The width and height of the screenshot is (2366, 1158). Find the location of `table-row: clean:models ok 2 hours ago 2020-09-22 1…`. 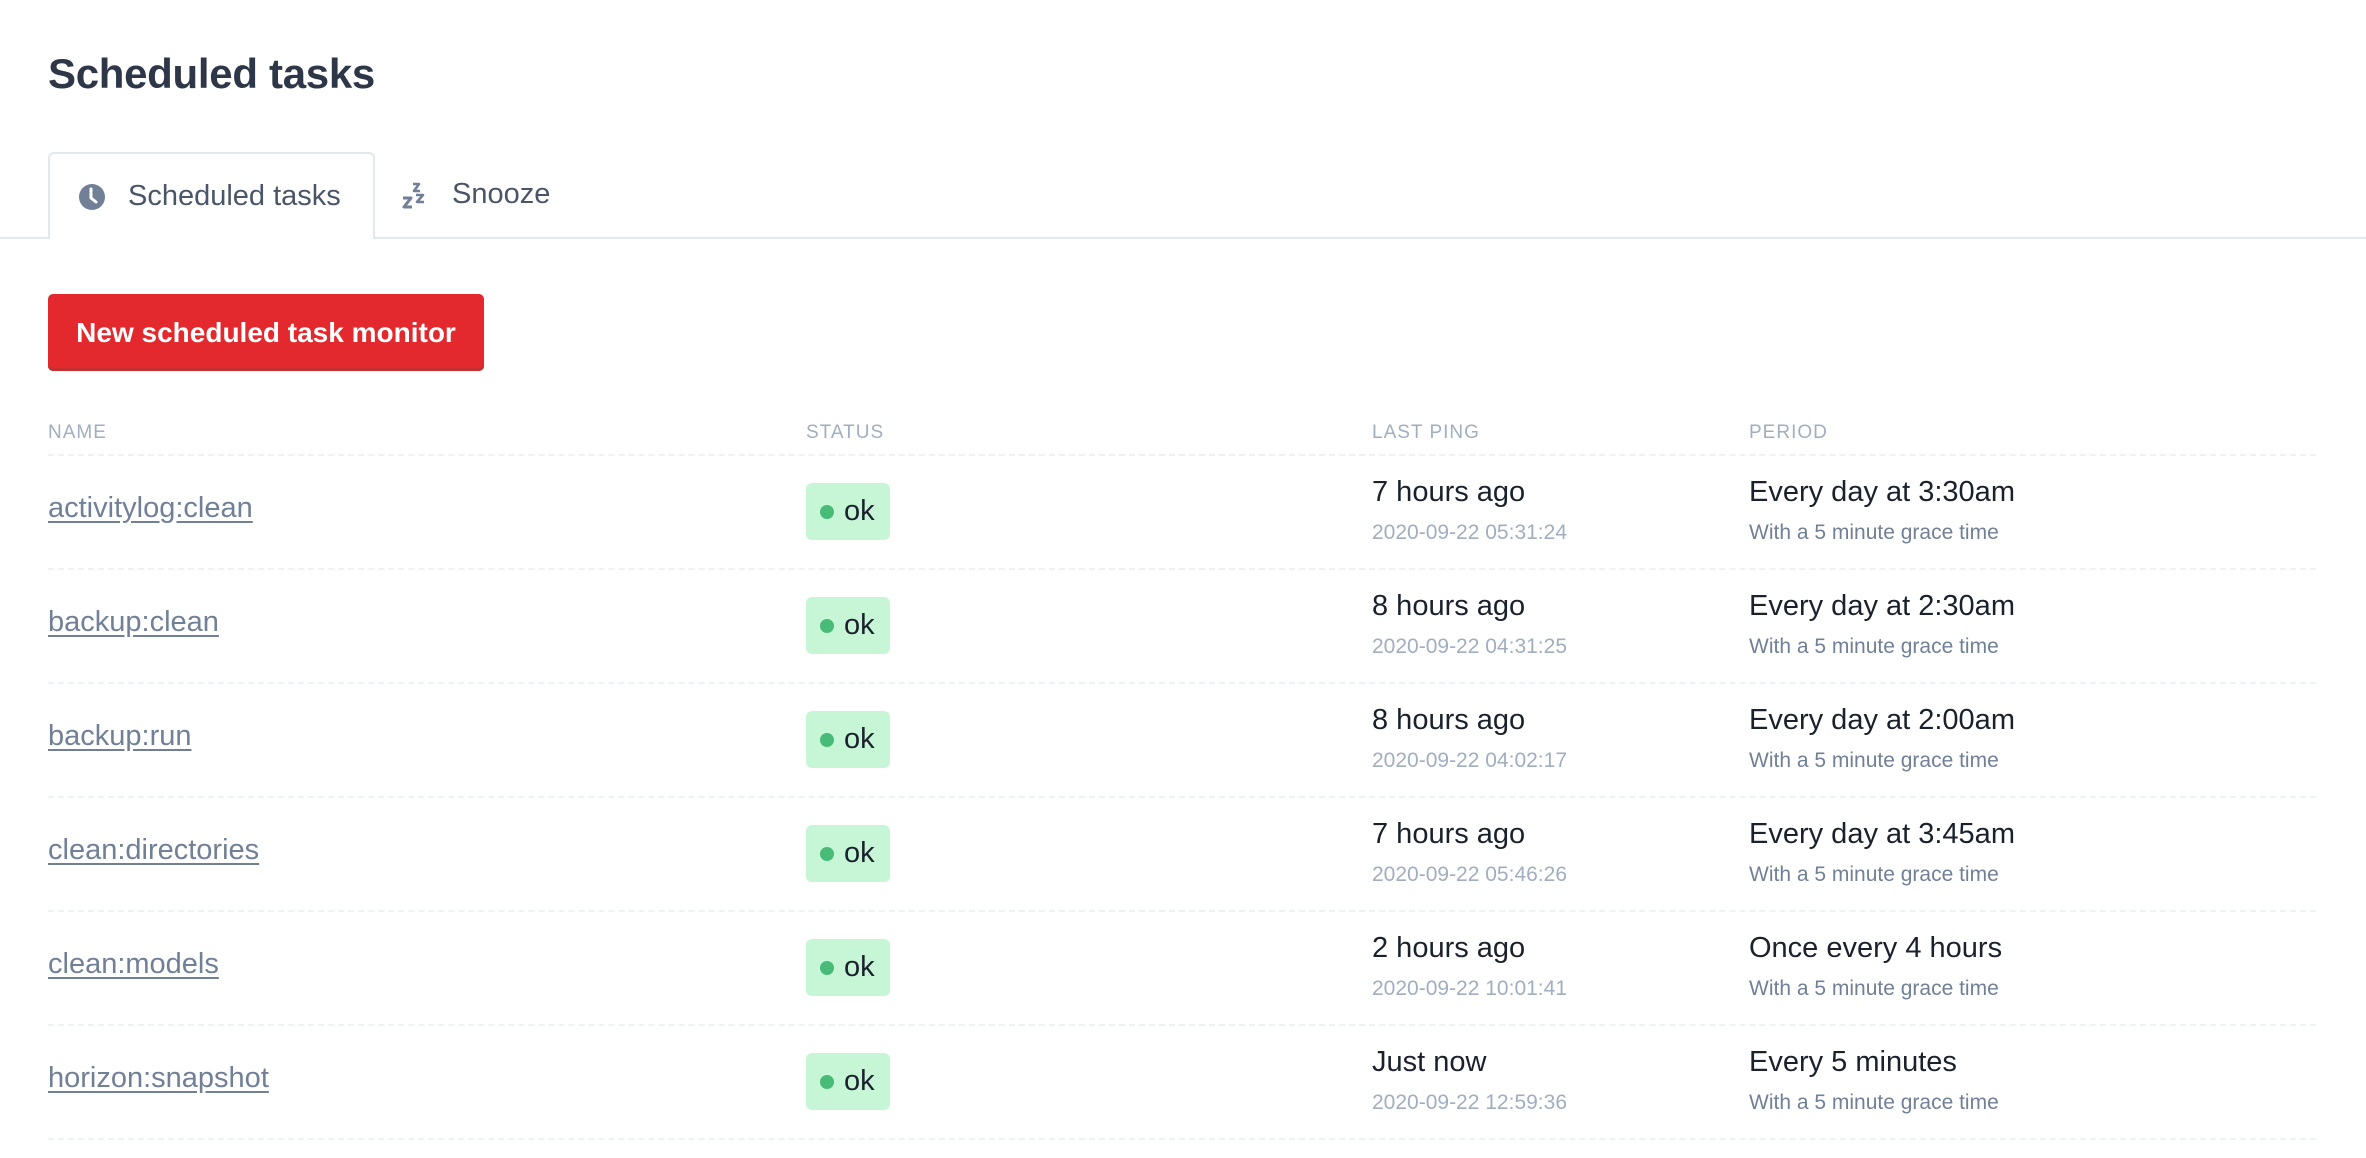

table-row: clean:models ok 2 hours ago 2020-09-22 1… is located at coordinates (1182, 969).